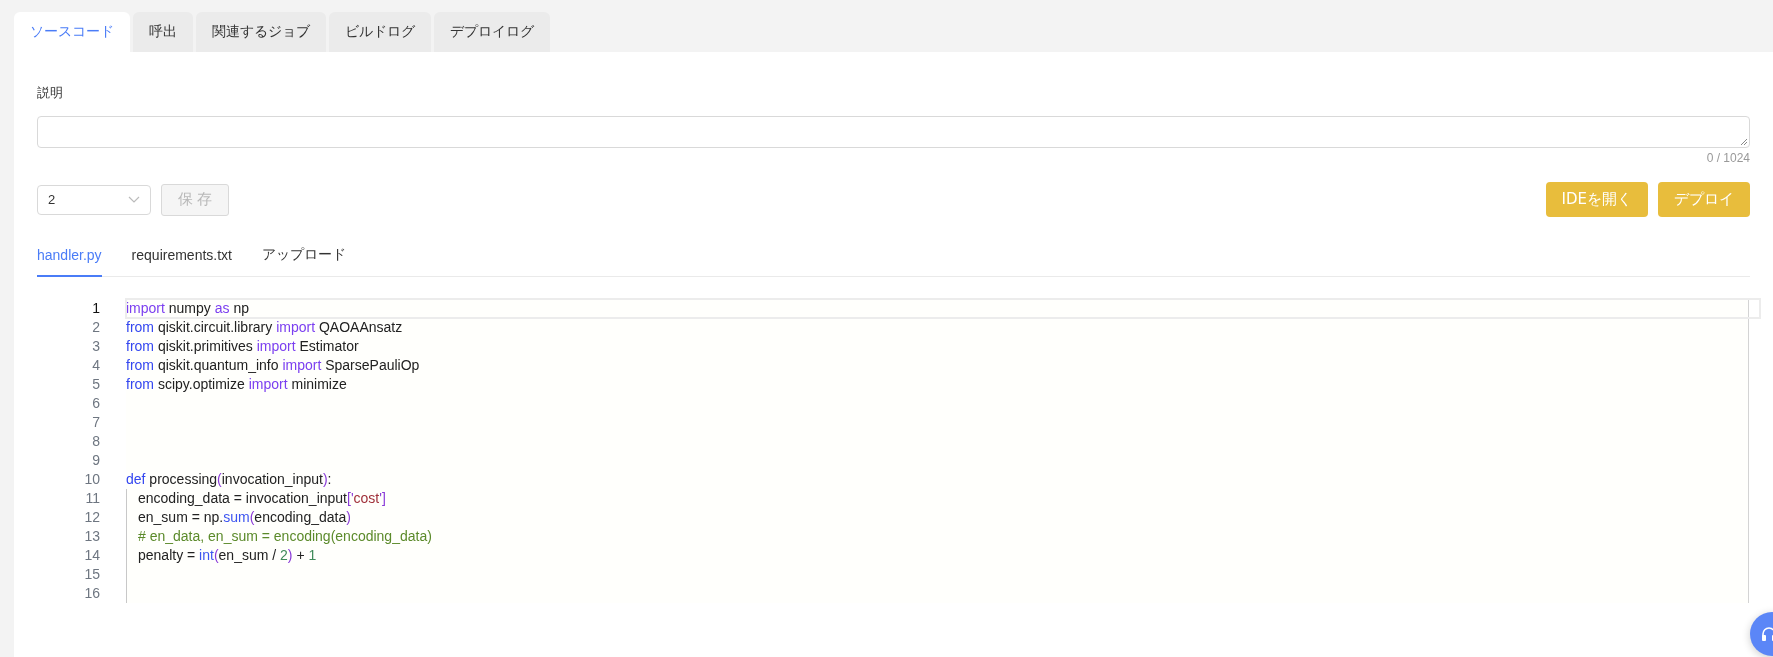  Describe the element at coordinates (937, 555) in the screenshot. I see `code-line: penalty = int(en_sum / 2) + 1` at that location.